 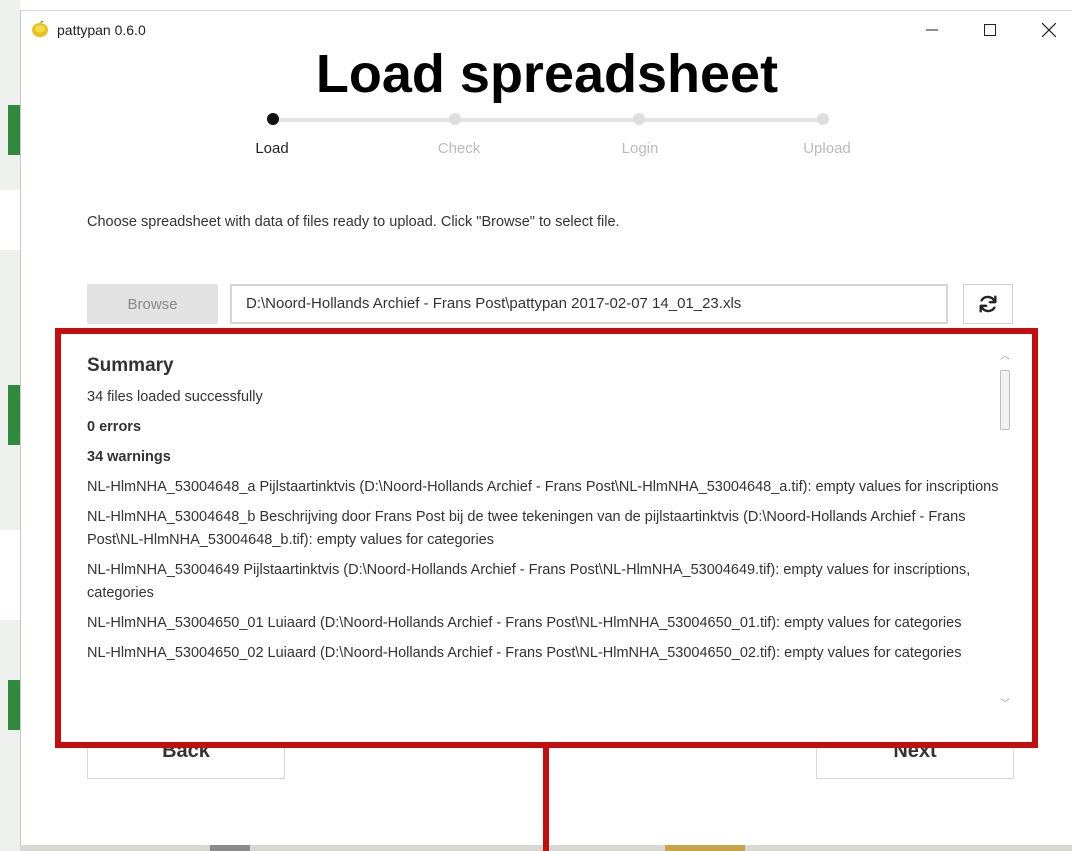 I want to click on maximize-icon, so click(x=990, y=30).